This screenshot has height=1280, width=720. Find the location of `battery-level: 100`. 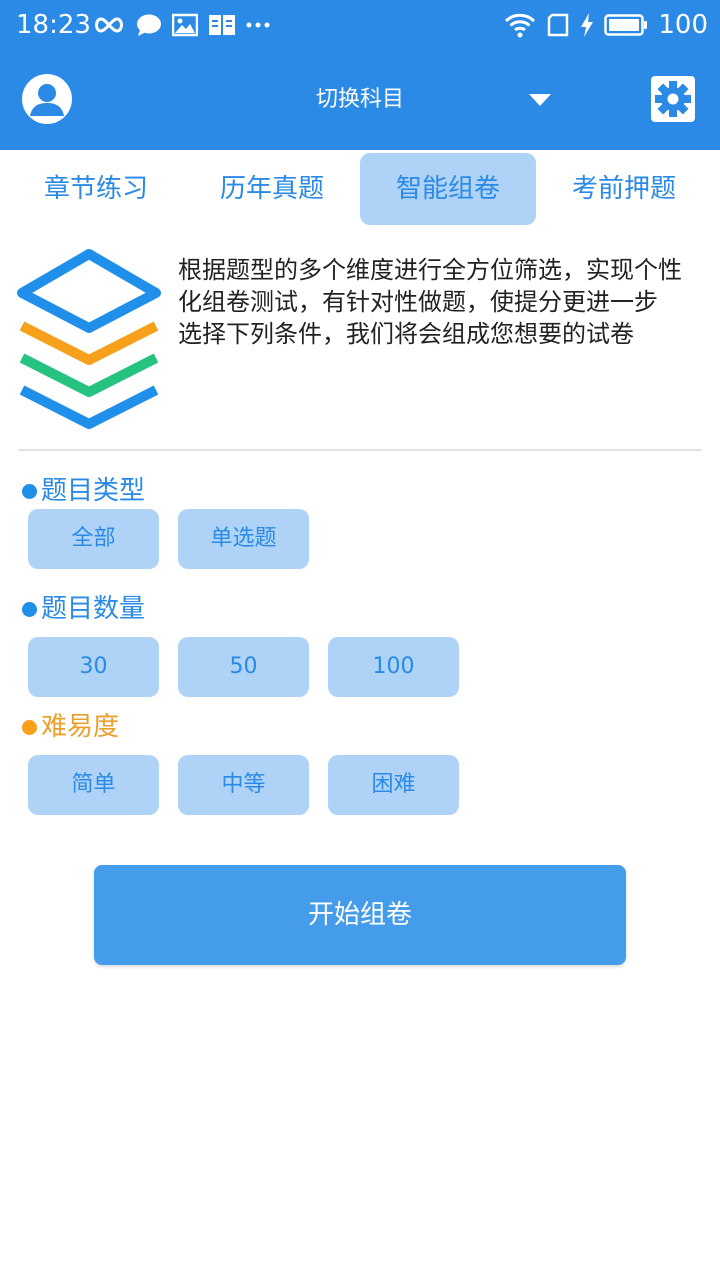

battery-level: 100 is located at coordinates (683, 25).